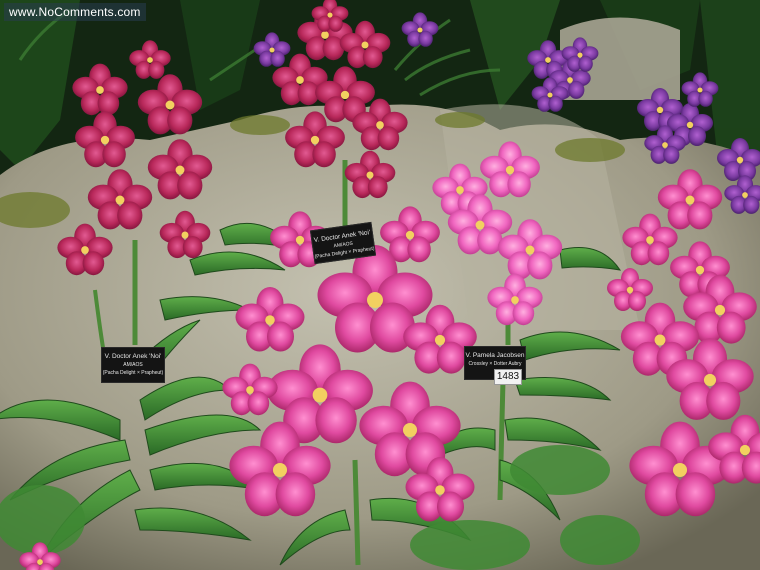 The image size is (760, 570). What do you see at coordinates (75, 12) in the screenshot?
I see `watermark: www.NoComments.com` at bounding box center [75, 12].